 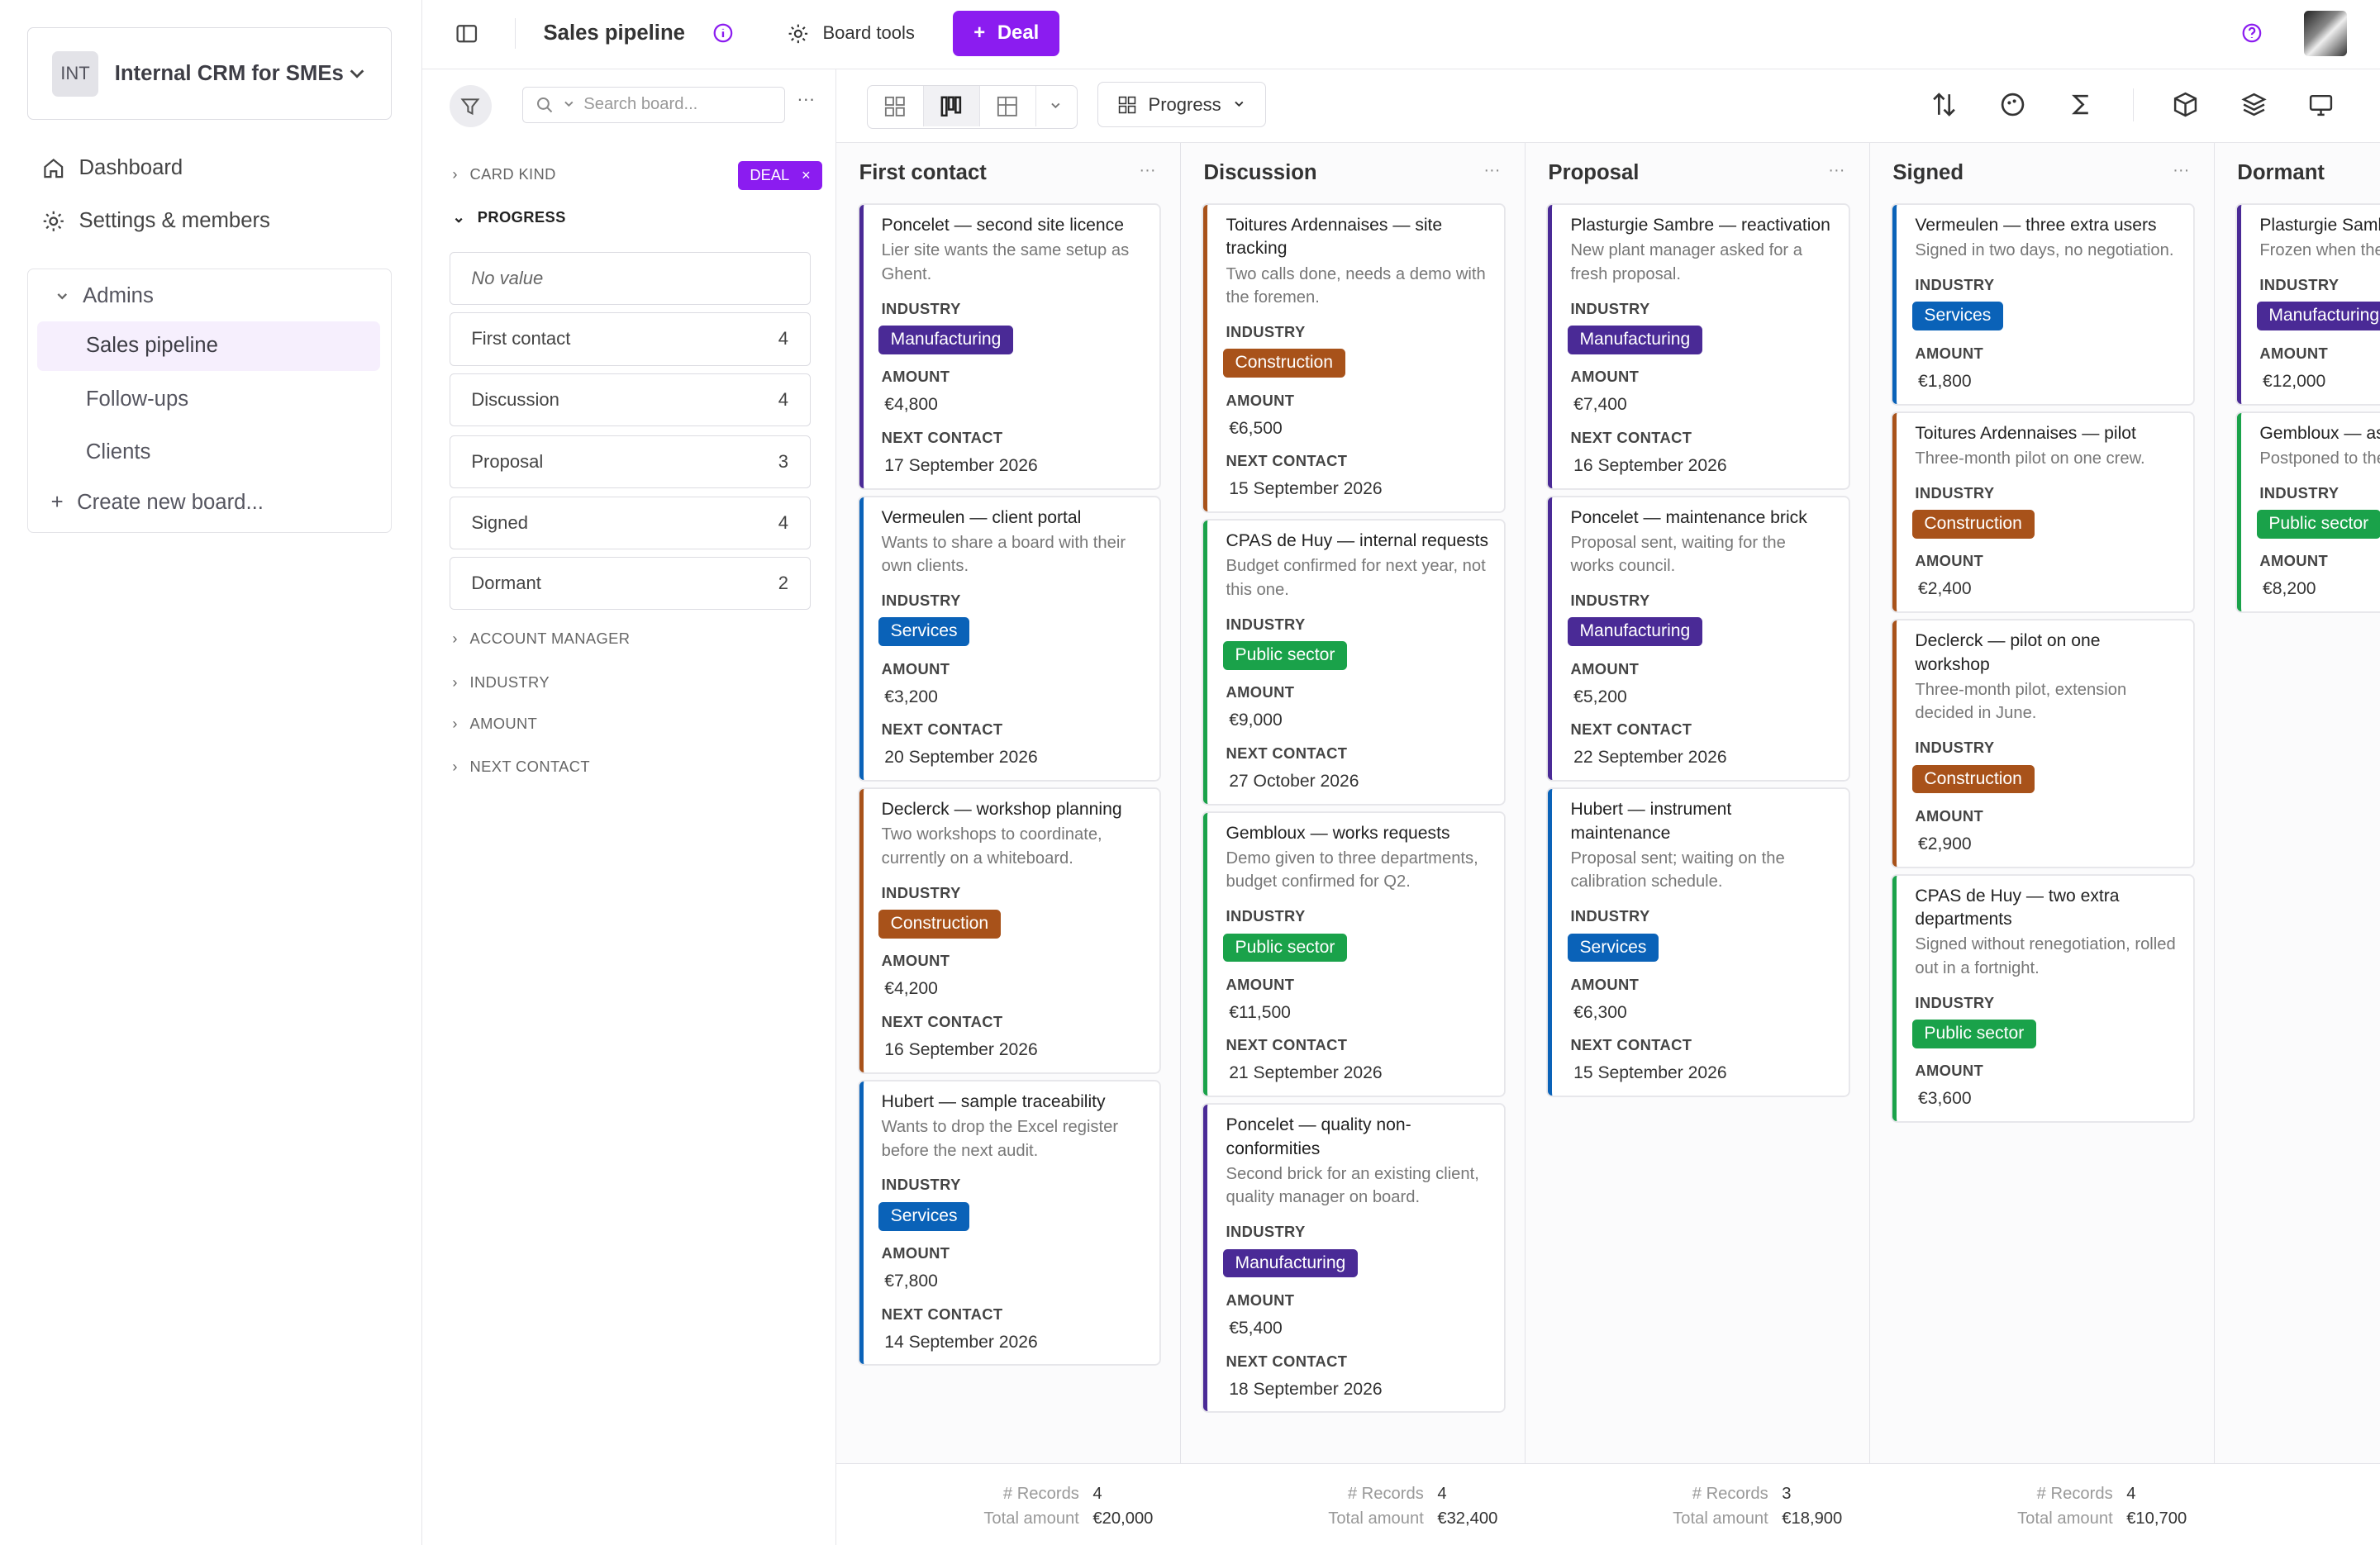 I want to click on avatar, so click(x=2325, y=33).